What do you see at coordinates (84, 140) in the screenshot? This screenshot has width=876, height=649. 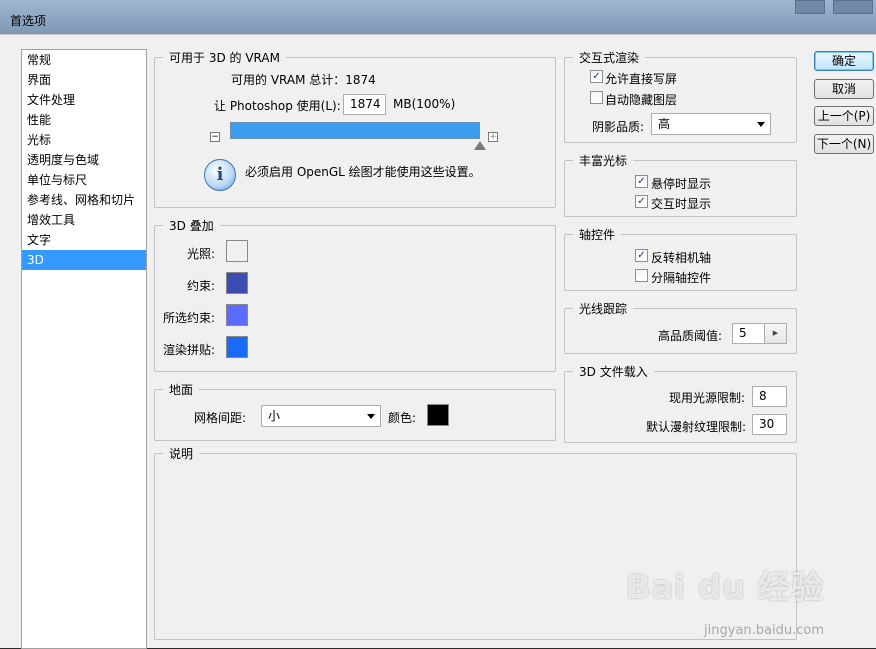 I see `category-cursors: 光标` at bounding box center [84, 140].